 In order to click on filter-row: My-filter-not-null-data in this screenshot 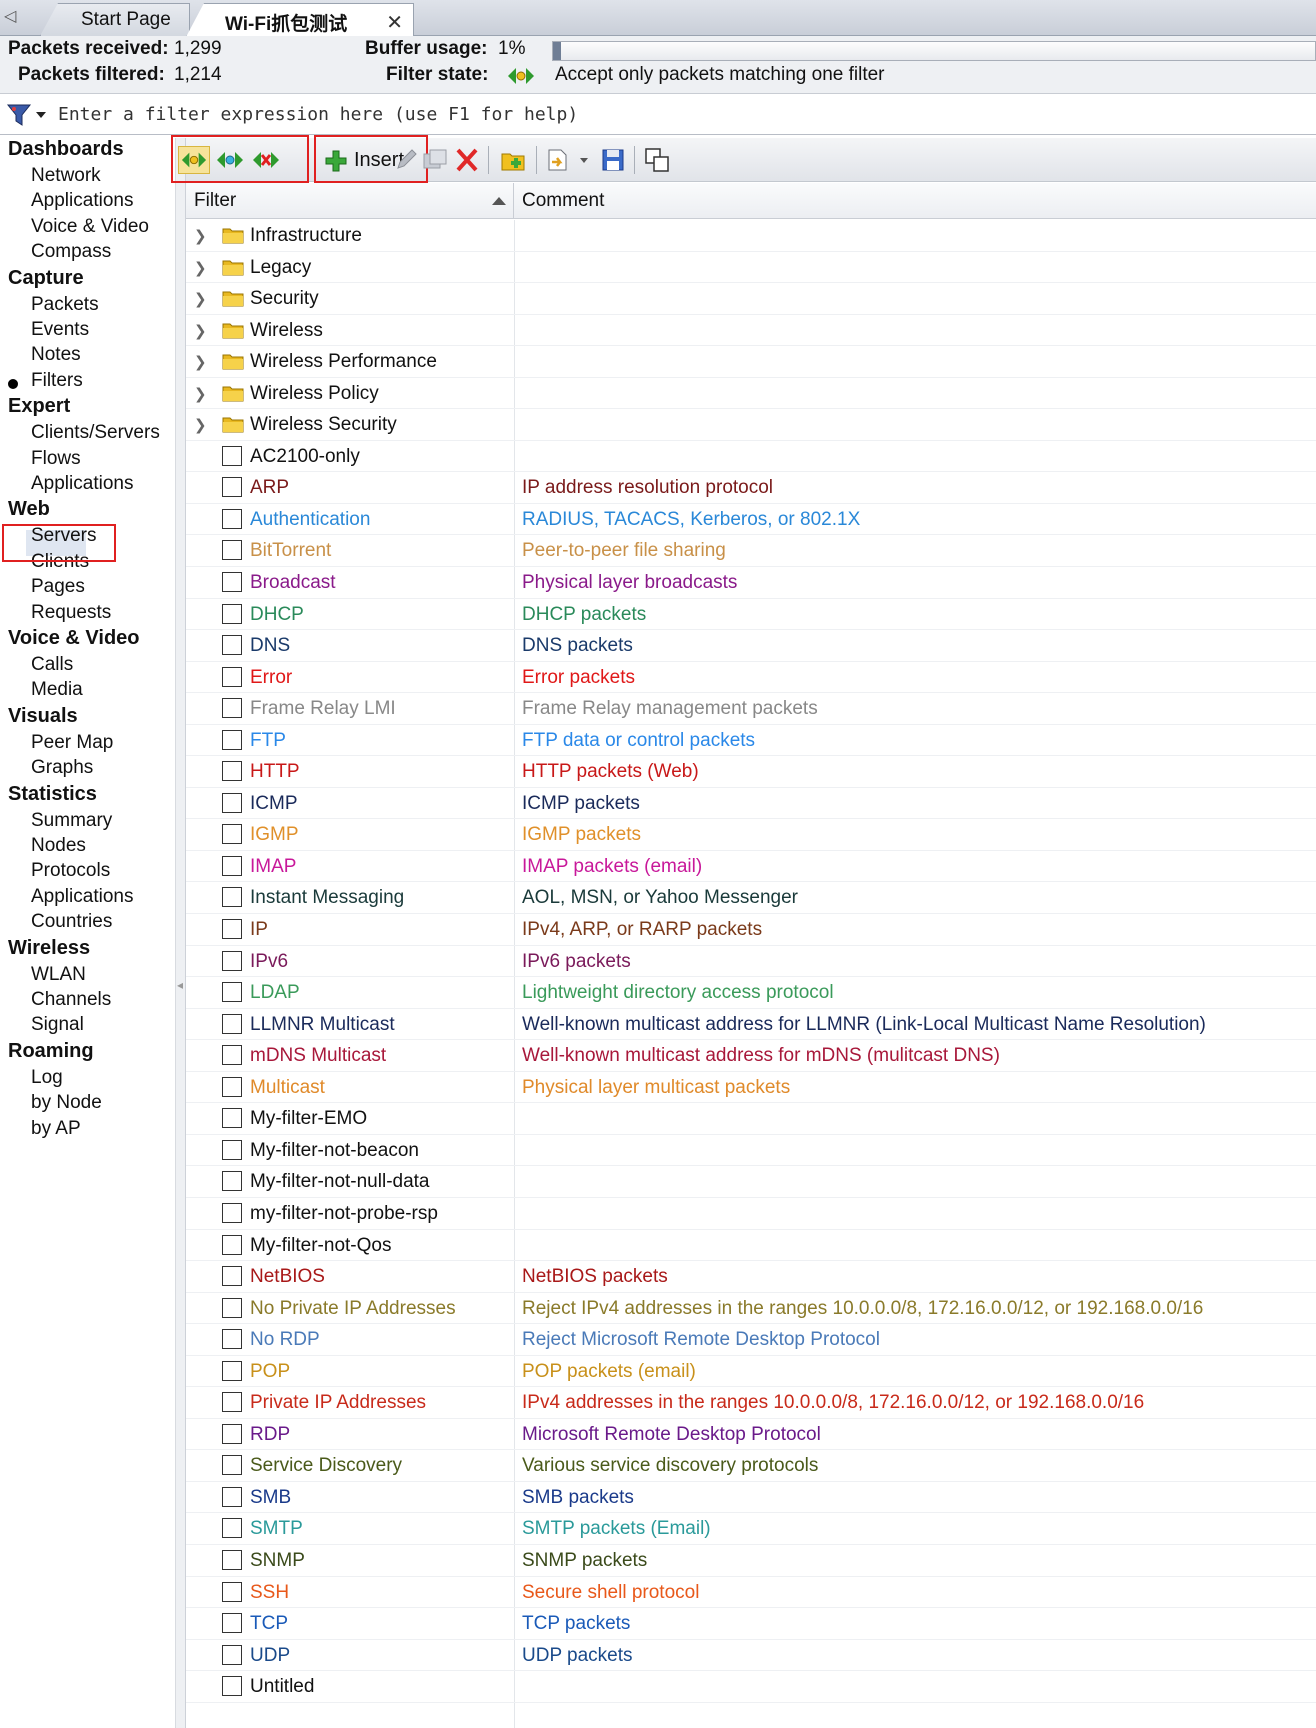, I will do `click(751, 1182)`.